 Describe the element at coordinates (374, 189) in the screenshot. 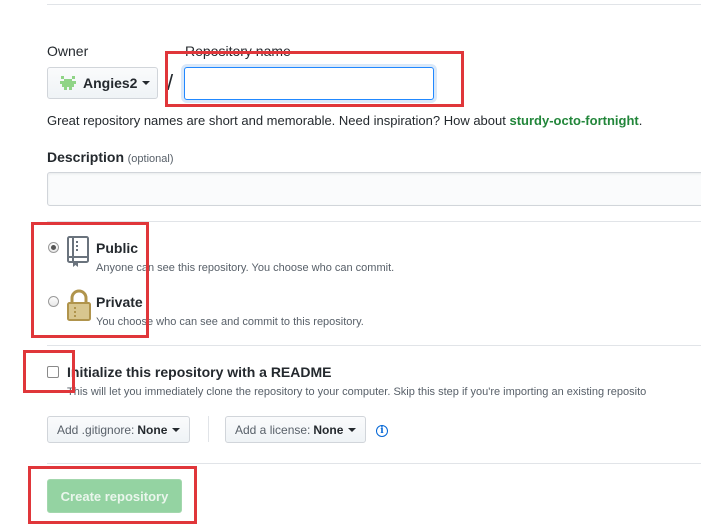

I see `description-input` at that location.